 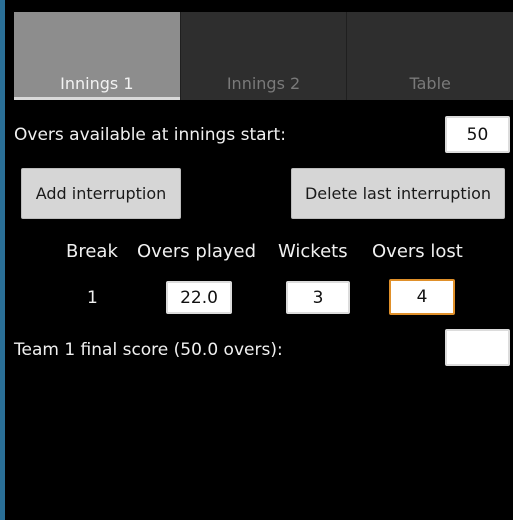 I want to click on header-overs-lost: Overs lost, so click(x=417, y=251).